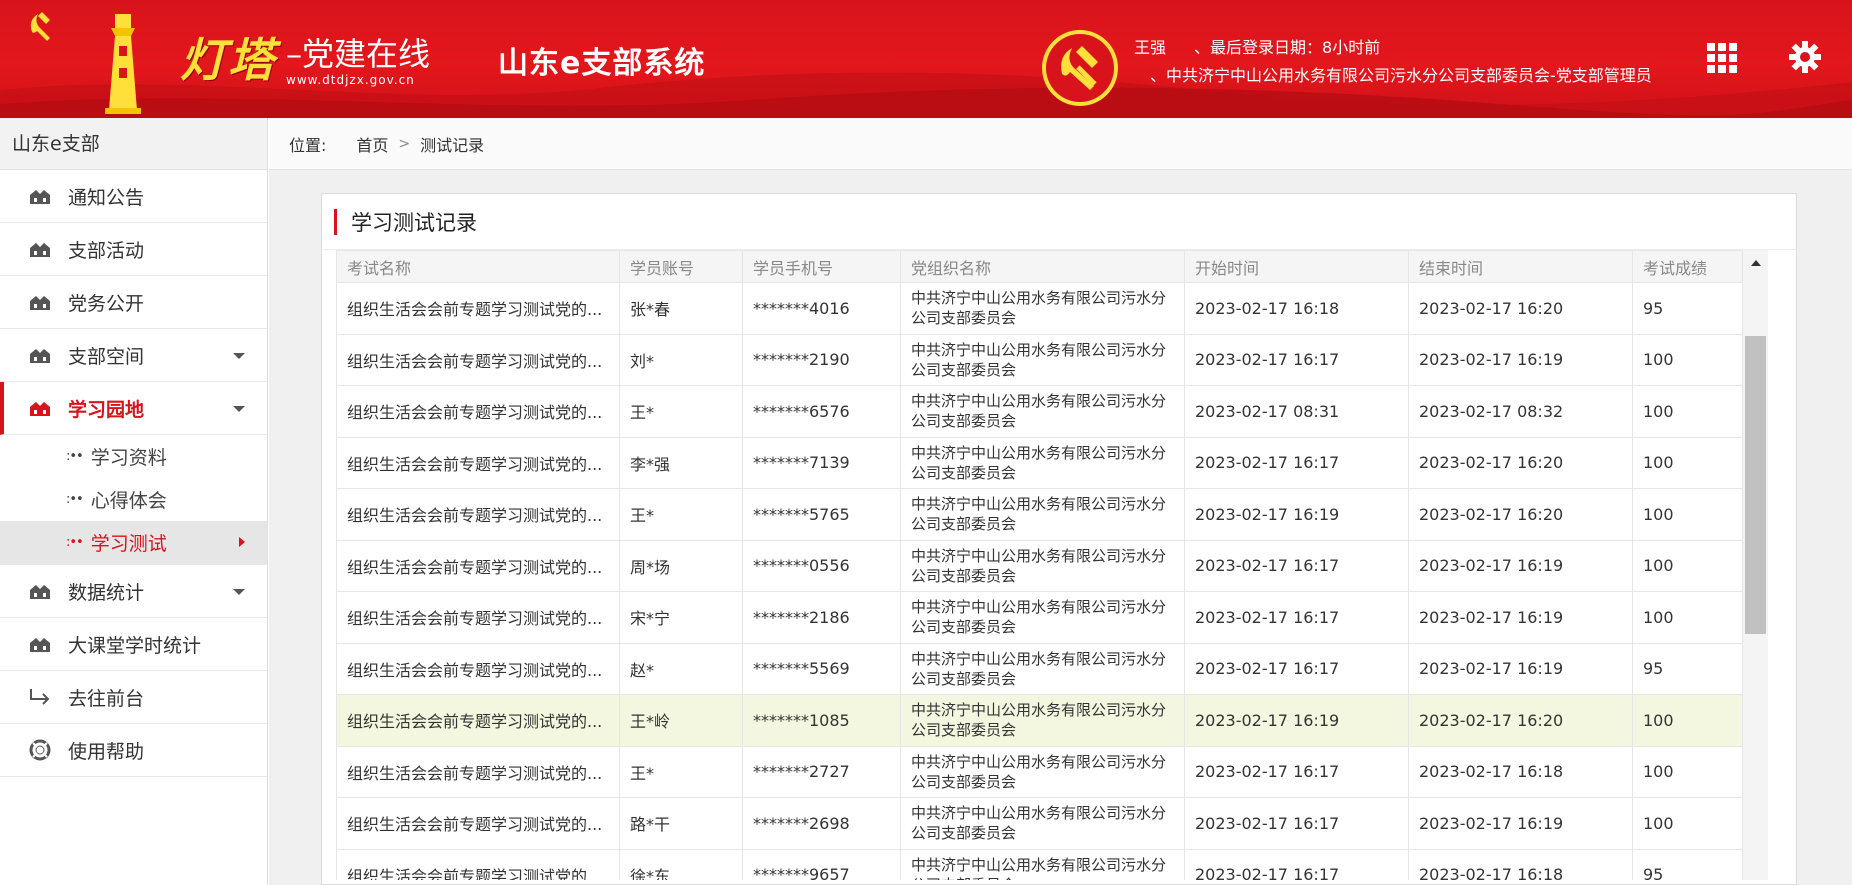  I want to click on scrollbar-thumb, so click(1755, 485).